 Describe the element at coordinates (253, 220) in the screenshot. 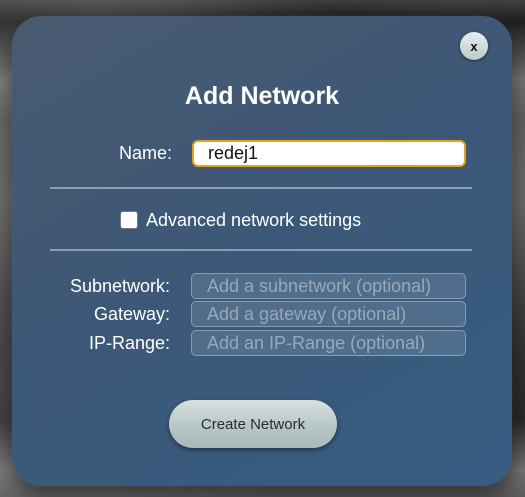

I see `advanced-settings-label: Advanced network settings` at that location.